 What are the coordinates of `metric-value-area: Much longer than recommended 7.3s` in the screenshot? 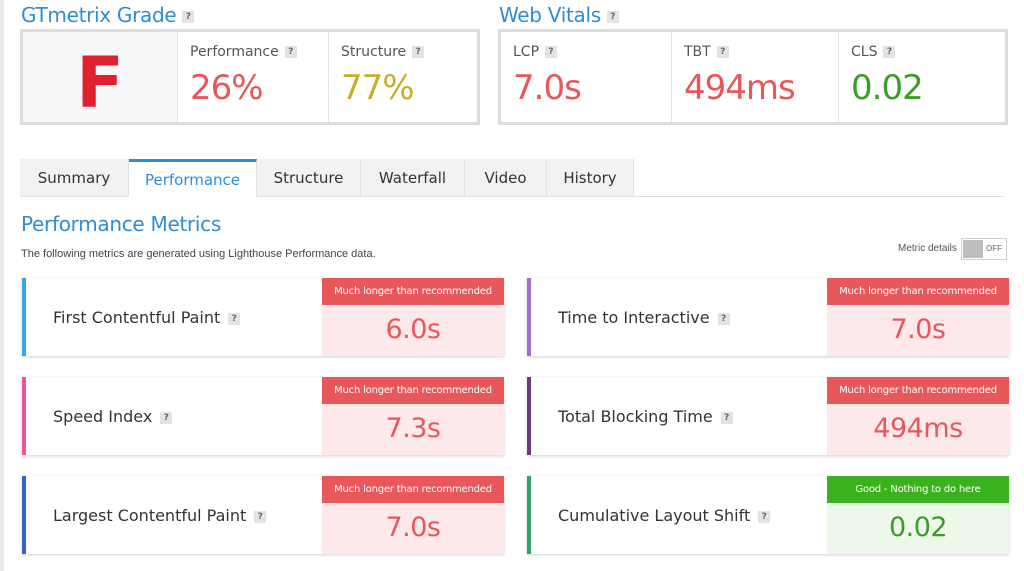 It's located at (413, 416).